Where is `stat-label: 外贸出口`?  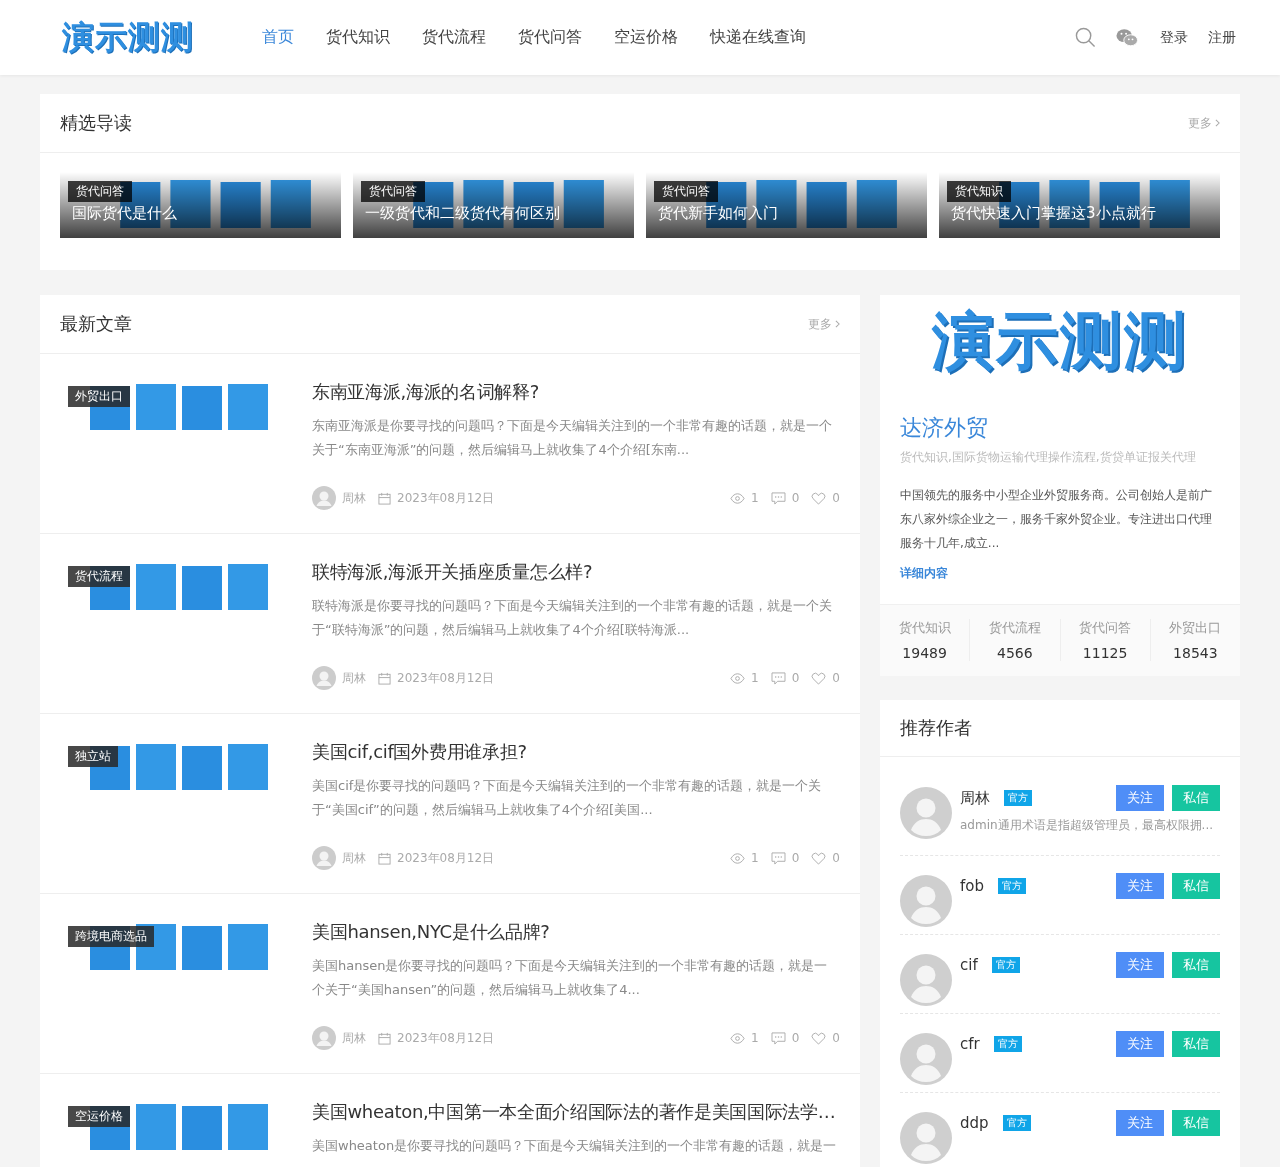
stat-label: 外贸出口 is located at coordinates (1195, 628).